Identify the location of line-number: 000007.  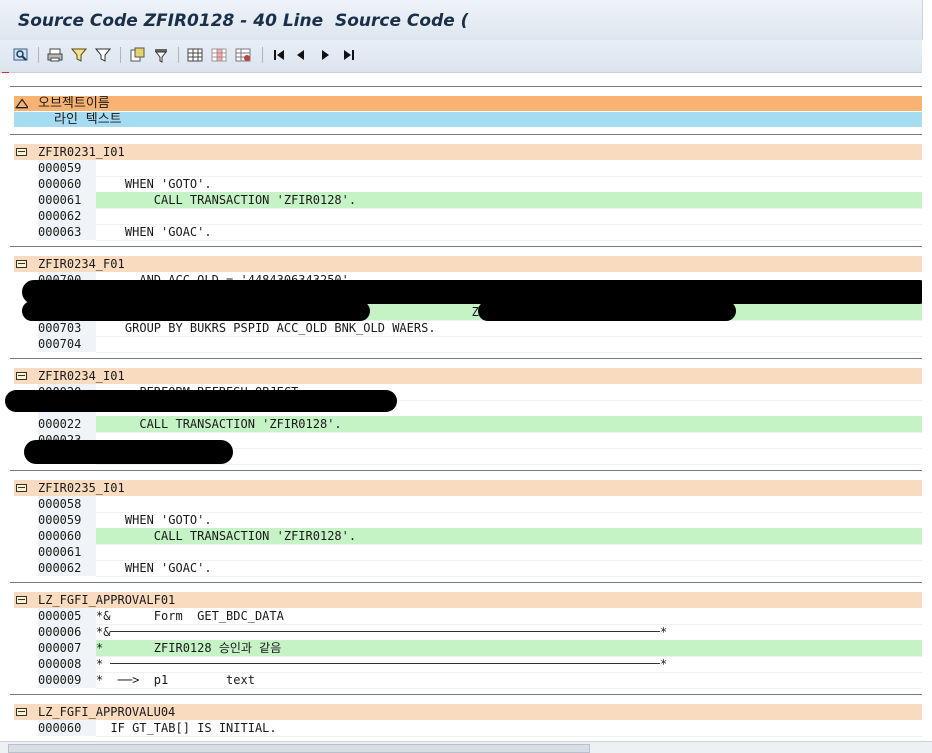
(67, 648).